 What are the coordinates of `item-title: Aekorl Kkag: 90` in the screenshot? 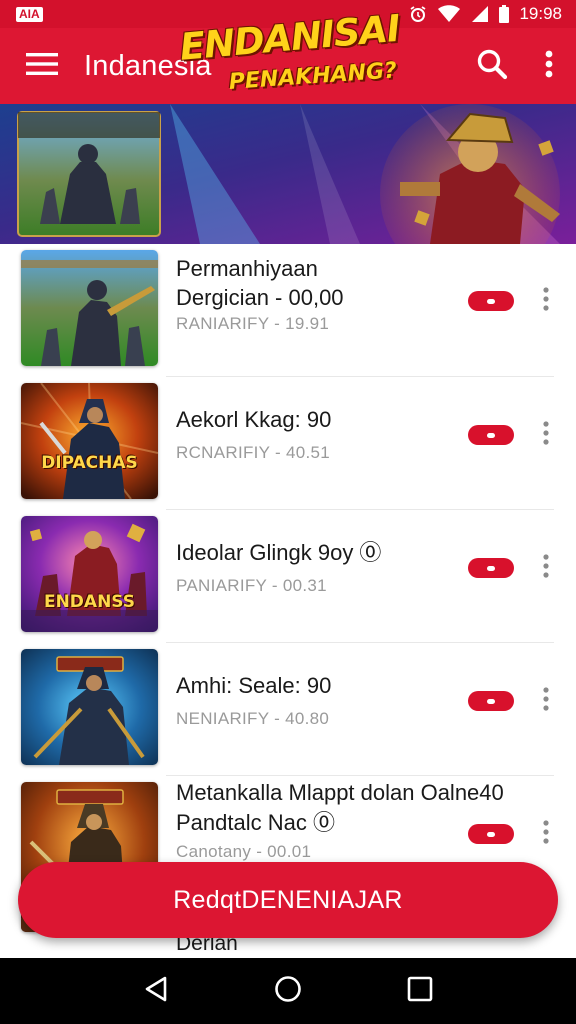 It's located at (254, 419).